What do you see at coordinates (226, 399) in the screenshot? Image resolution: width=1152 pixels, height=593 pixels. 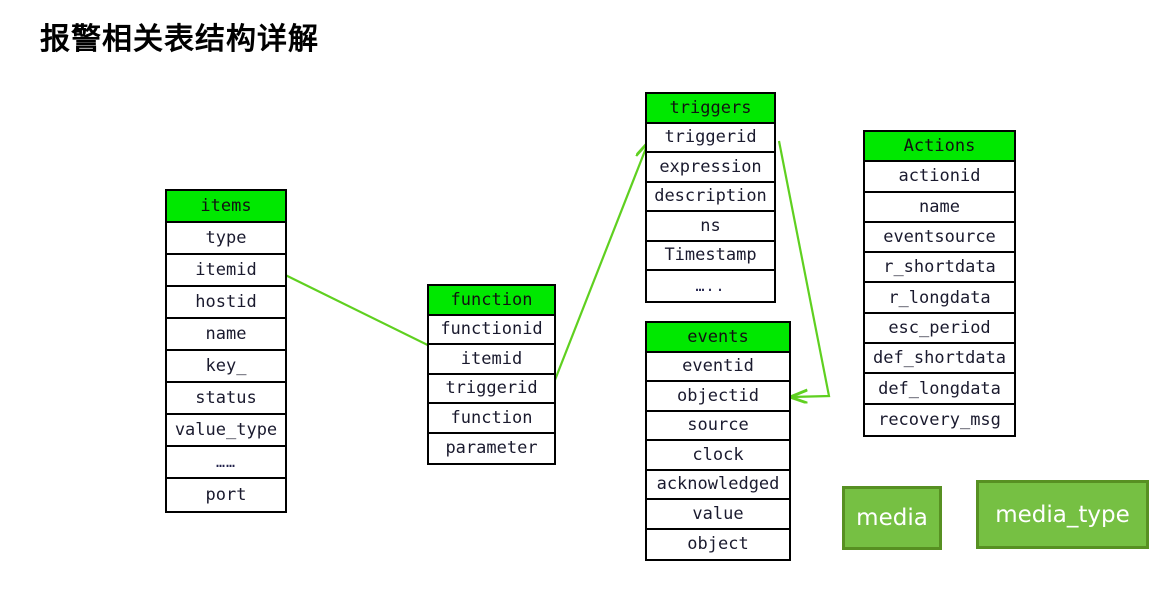 I see `table-items-field-status: status` at bounding box center [226, 399].